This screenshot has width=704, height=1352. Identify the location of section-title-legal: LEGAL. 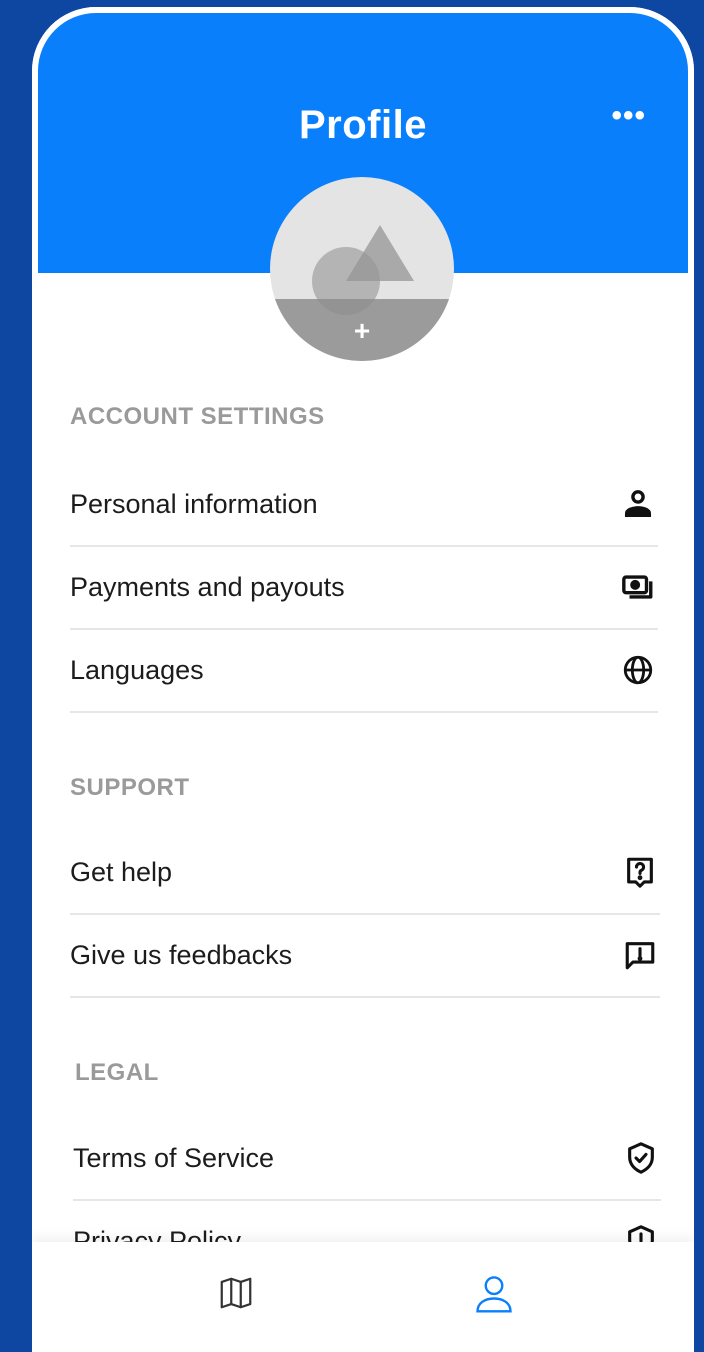
(117, 1072).